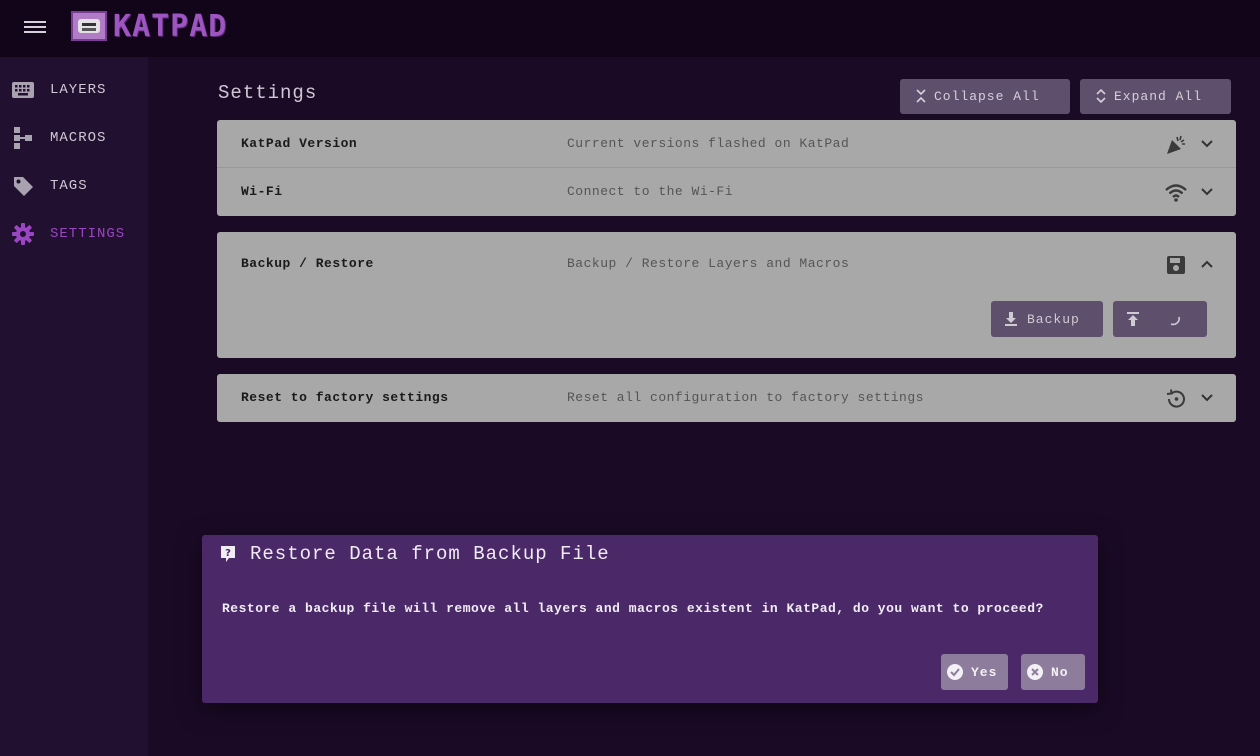  Describe the element at coordinates (78, 90) in the screenshot. I see `sidebar-item-label: LAYERS` at that location.